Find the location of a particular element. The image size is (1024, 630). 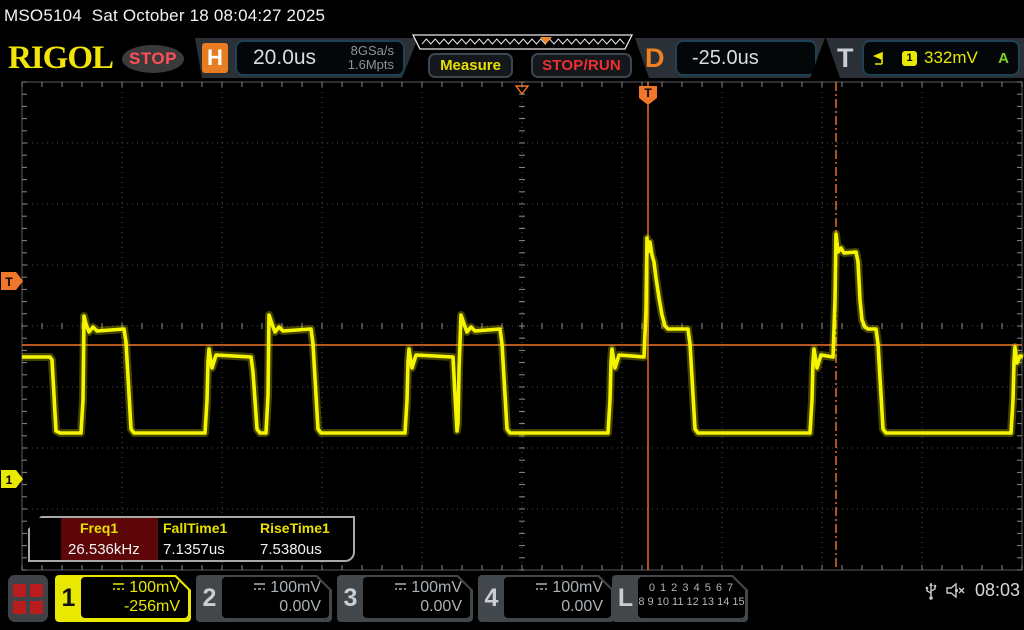

channel-3-scale: 100mV is located at coordinates (436, 587).